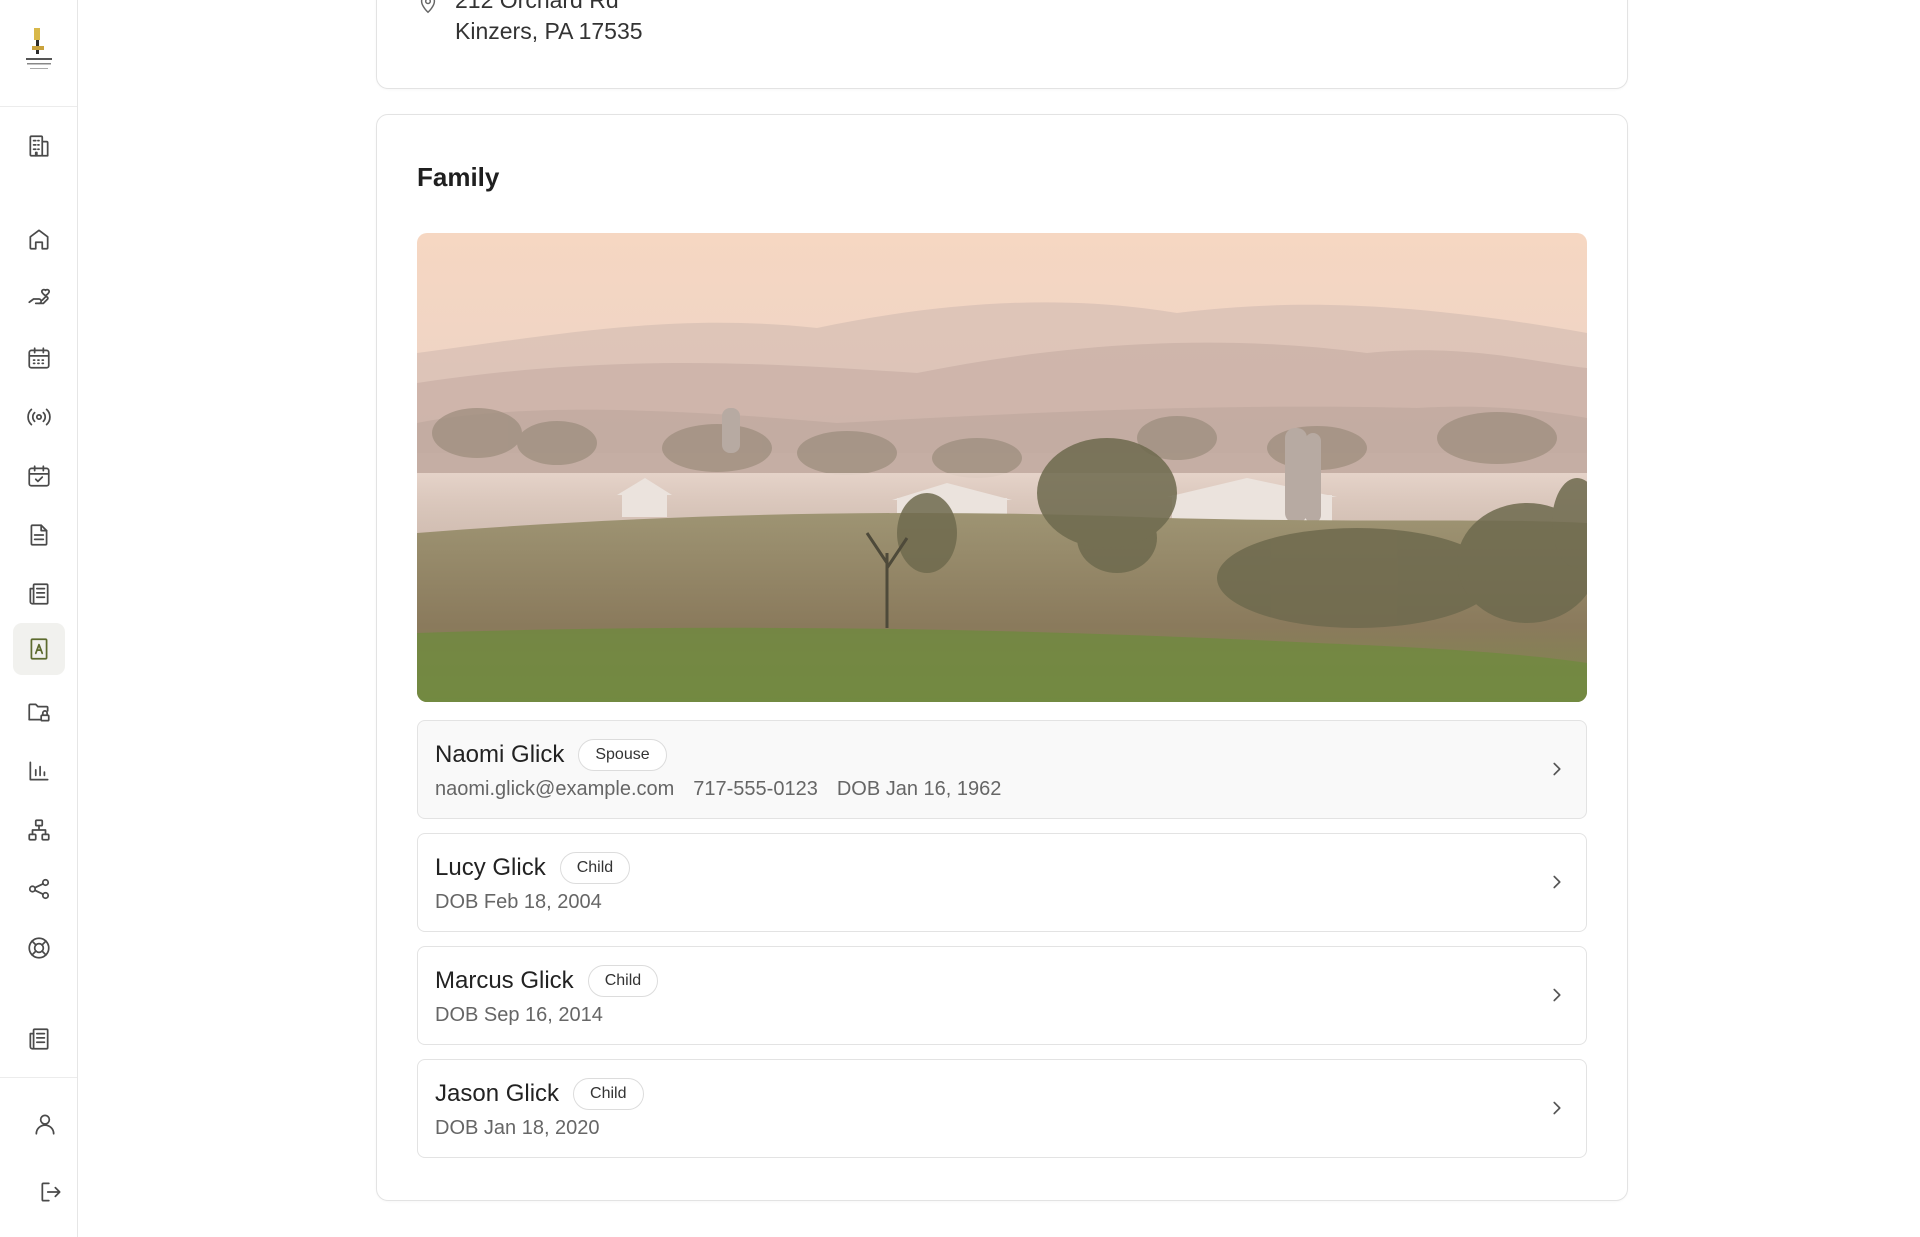  What do you see at coordinates (1002, 995) in the screenshot?
I see `family-member-row: Marcus Glick Child DOB Sep 16, 2014` at bounding box center [1002, 995].